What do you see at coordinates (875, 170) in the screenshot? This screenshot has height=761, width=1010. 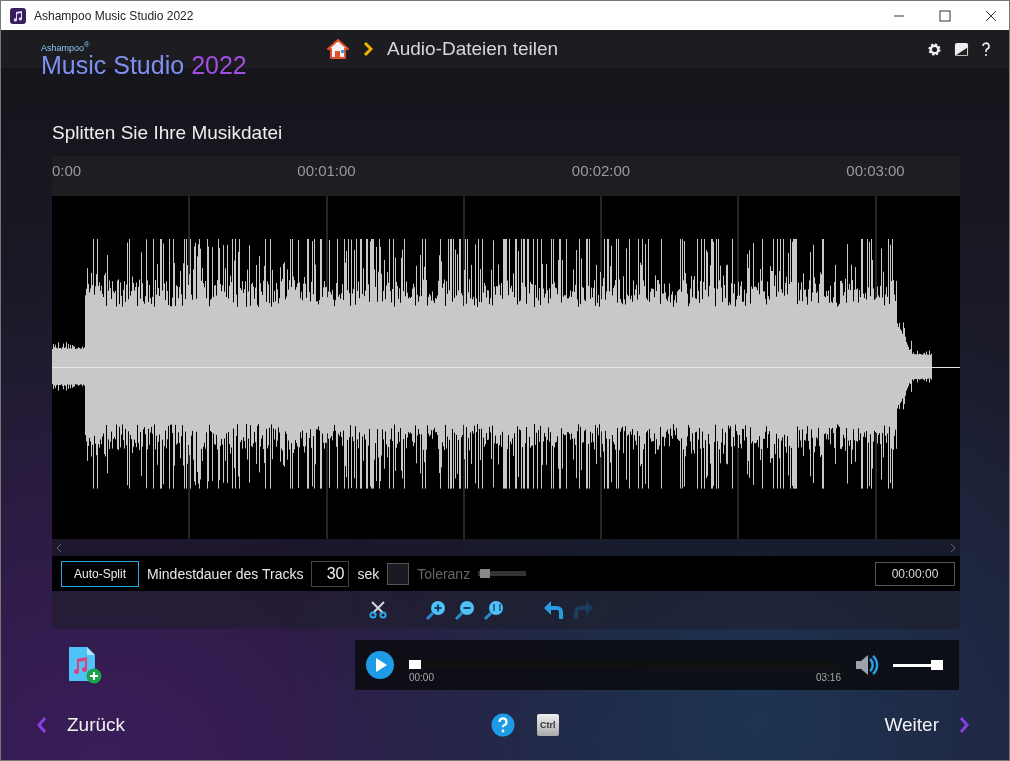 I see `time-tick-label: 00:03:00` at bounding box center [875, 170].